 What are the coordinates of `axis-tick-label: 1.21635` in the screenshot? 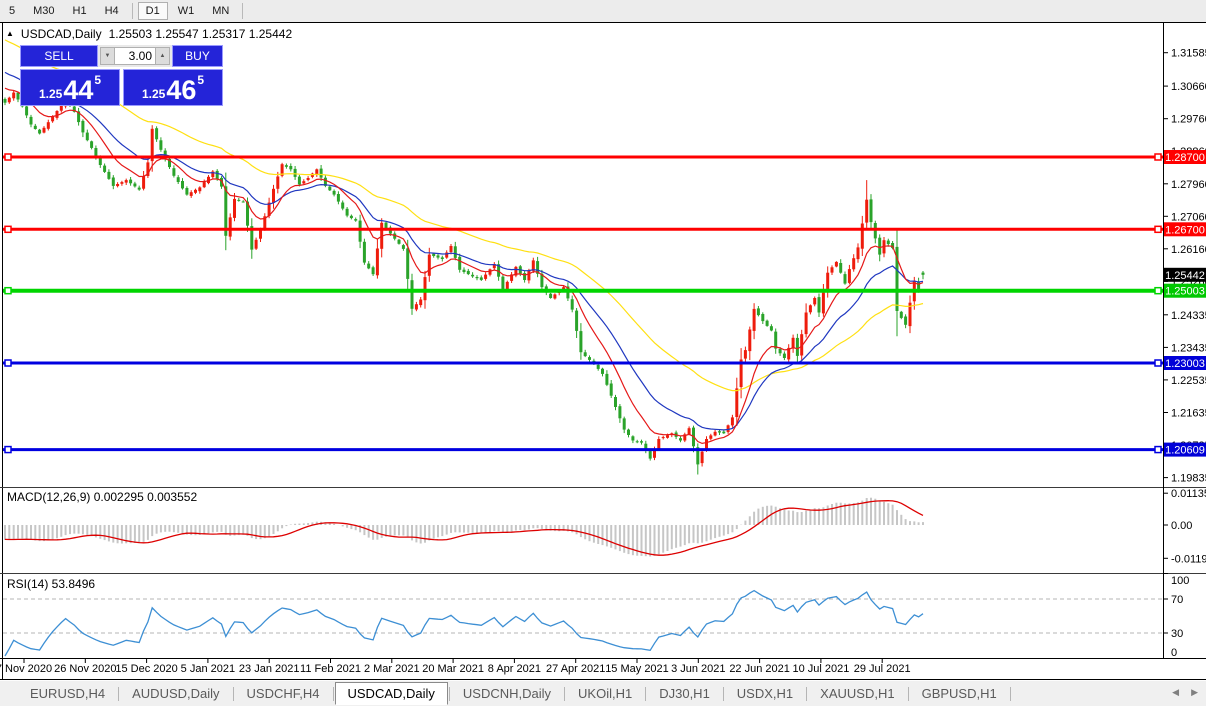 It's located at (1188, 414).